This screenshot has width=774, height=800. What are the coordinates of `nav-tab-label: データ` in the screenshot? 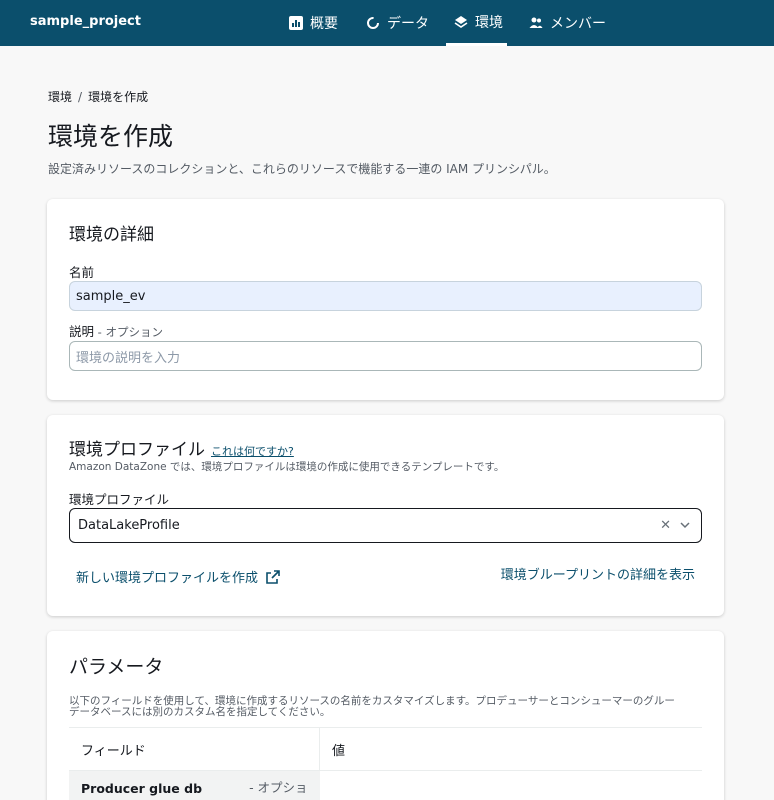 It's located at (408, 24).